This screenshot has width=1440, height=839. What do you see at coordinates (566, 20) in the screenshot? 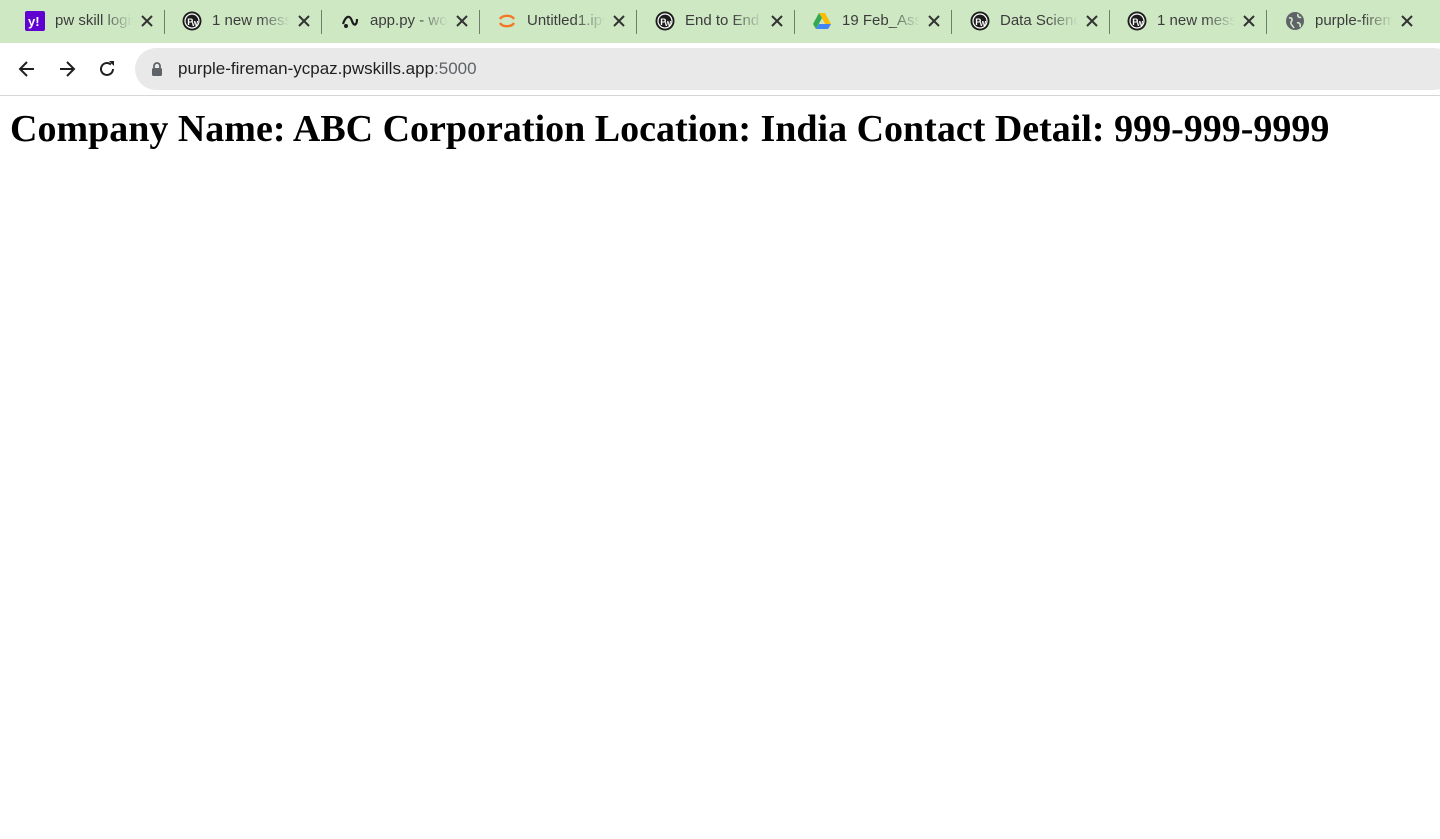
I see `tab-title: Untitled1.ipynb` at bounding box center [566, 20].